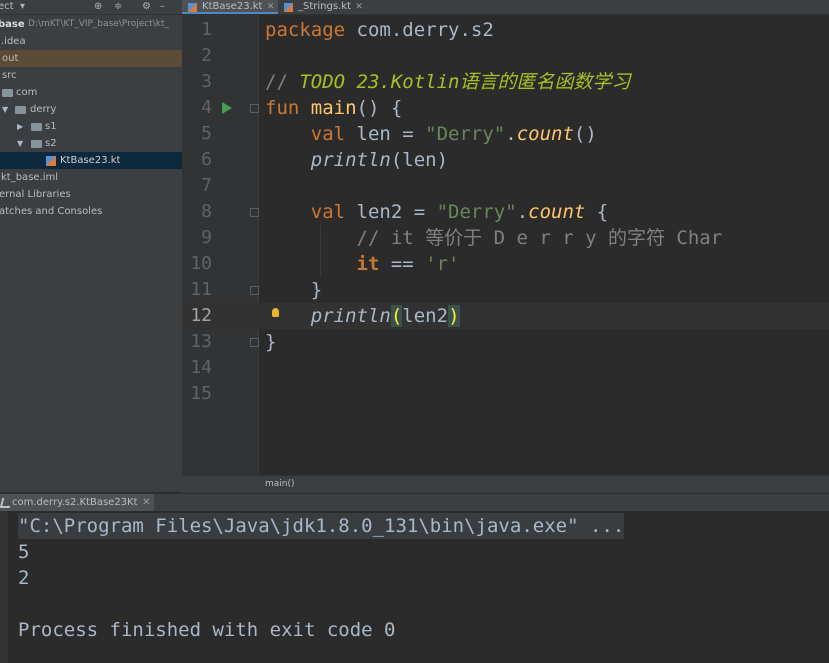 The width and height of the screenshot is (829, 663). I want to click on tree-item-out: out, so click(91, 58).